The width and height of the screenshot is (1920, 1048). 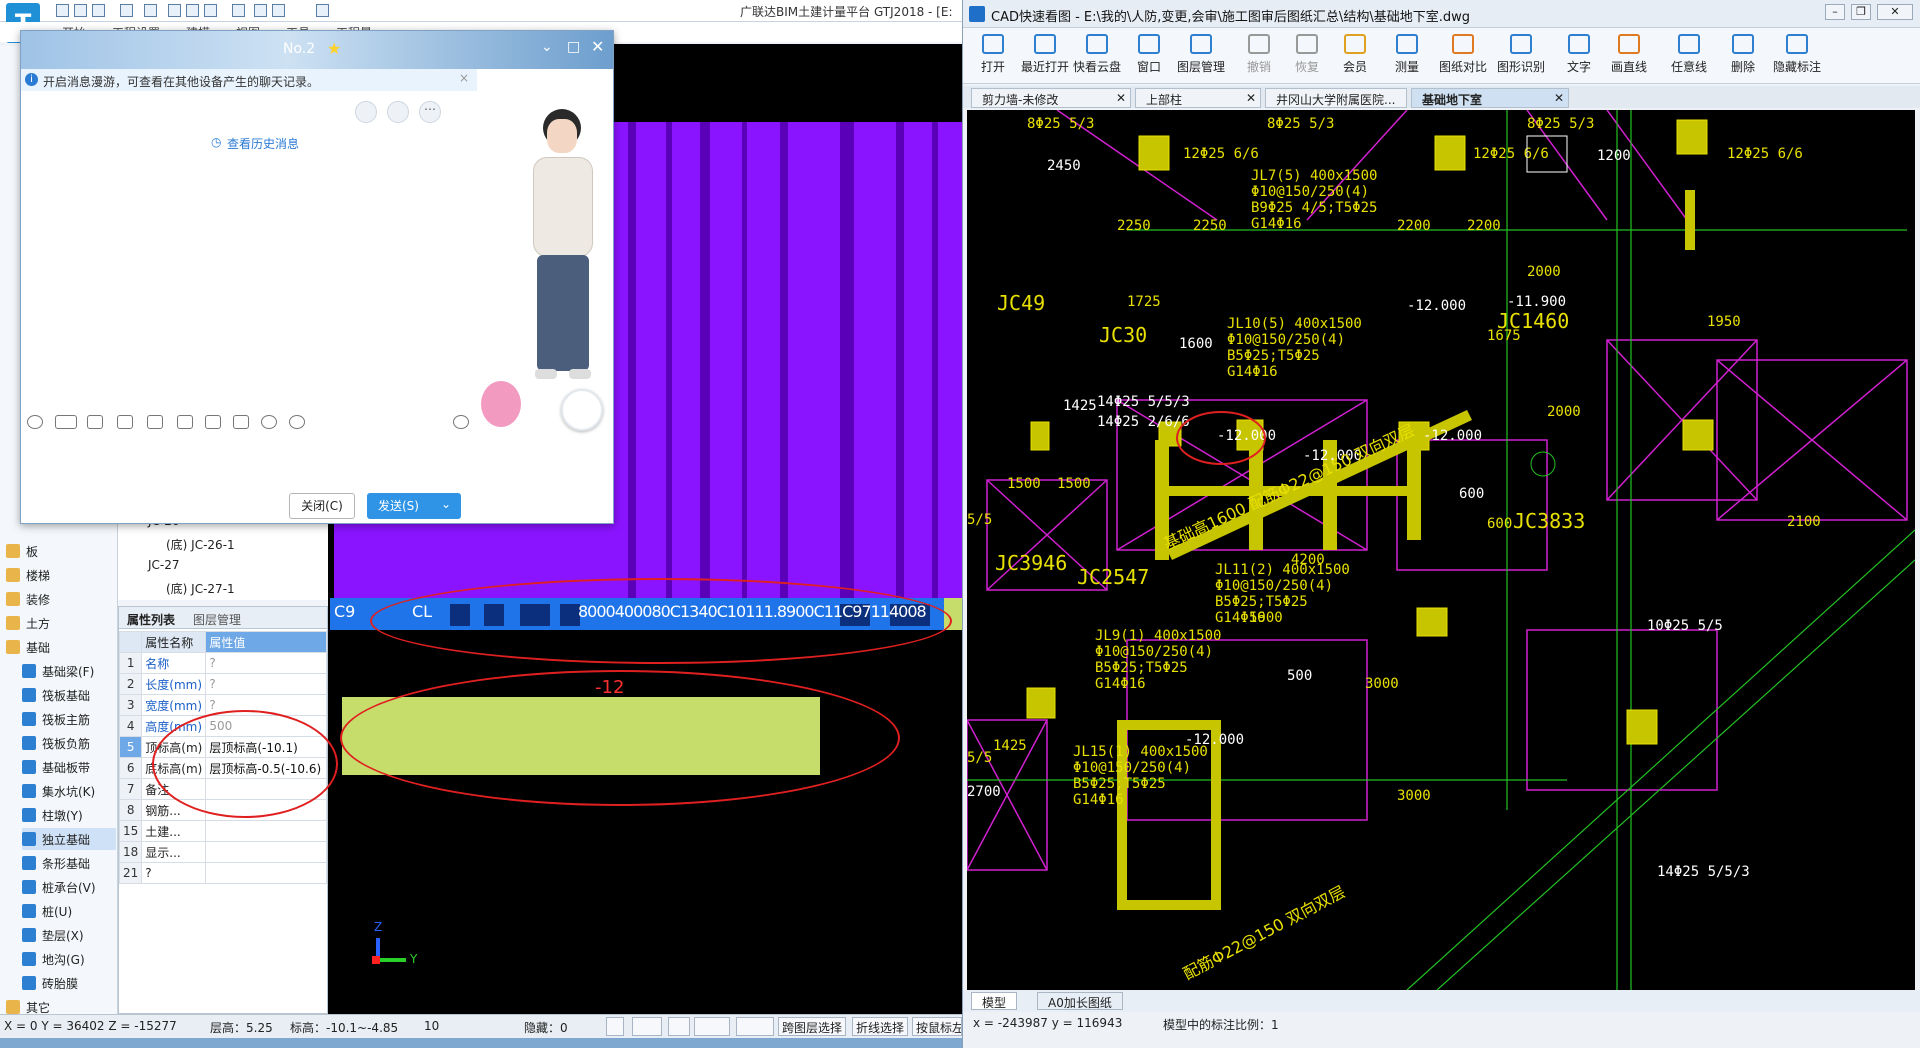 I want to click on view-history-link: 查看历史消息, so click(x=263, y=143).